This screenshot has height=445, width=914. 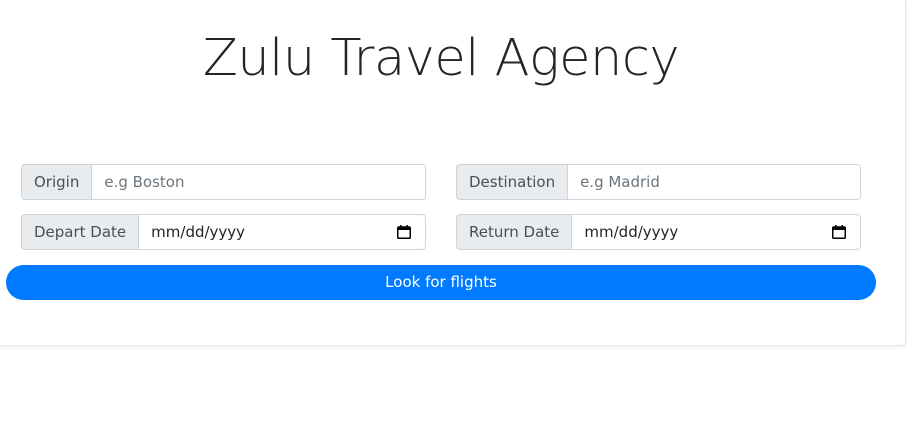 I want to click on depart-date-value: mm/dd/yyyy, so click(x=198, y=232).